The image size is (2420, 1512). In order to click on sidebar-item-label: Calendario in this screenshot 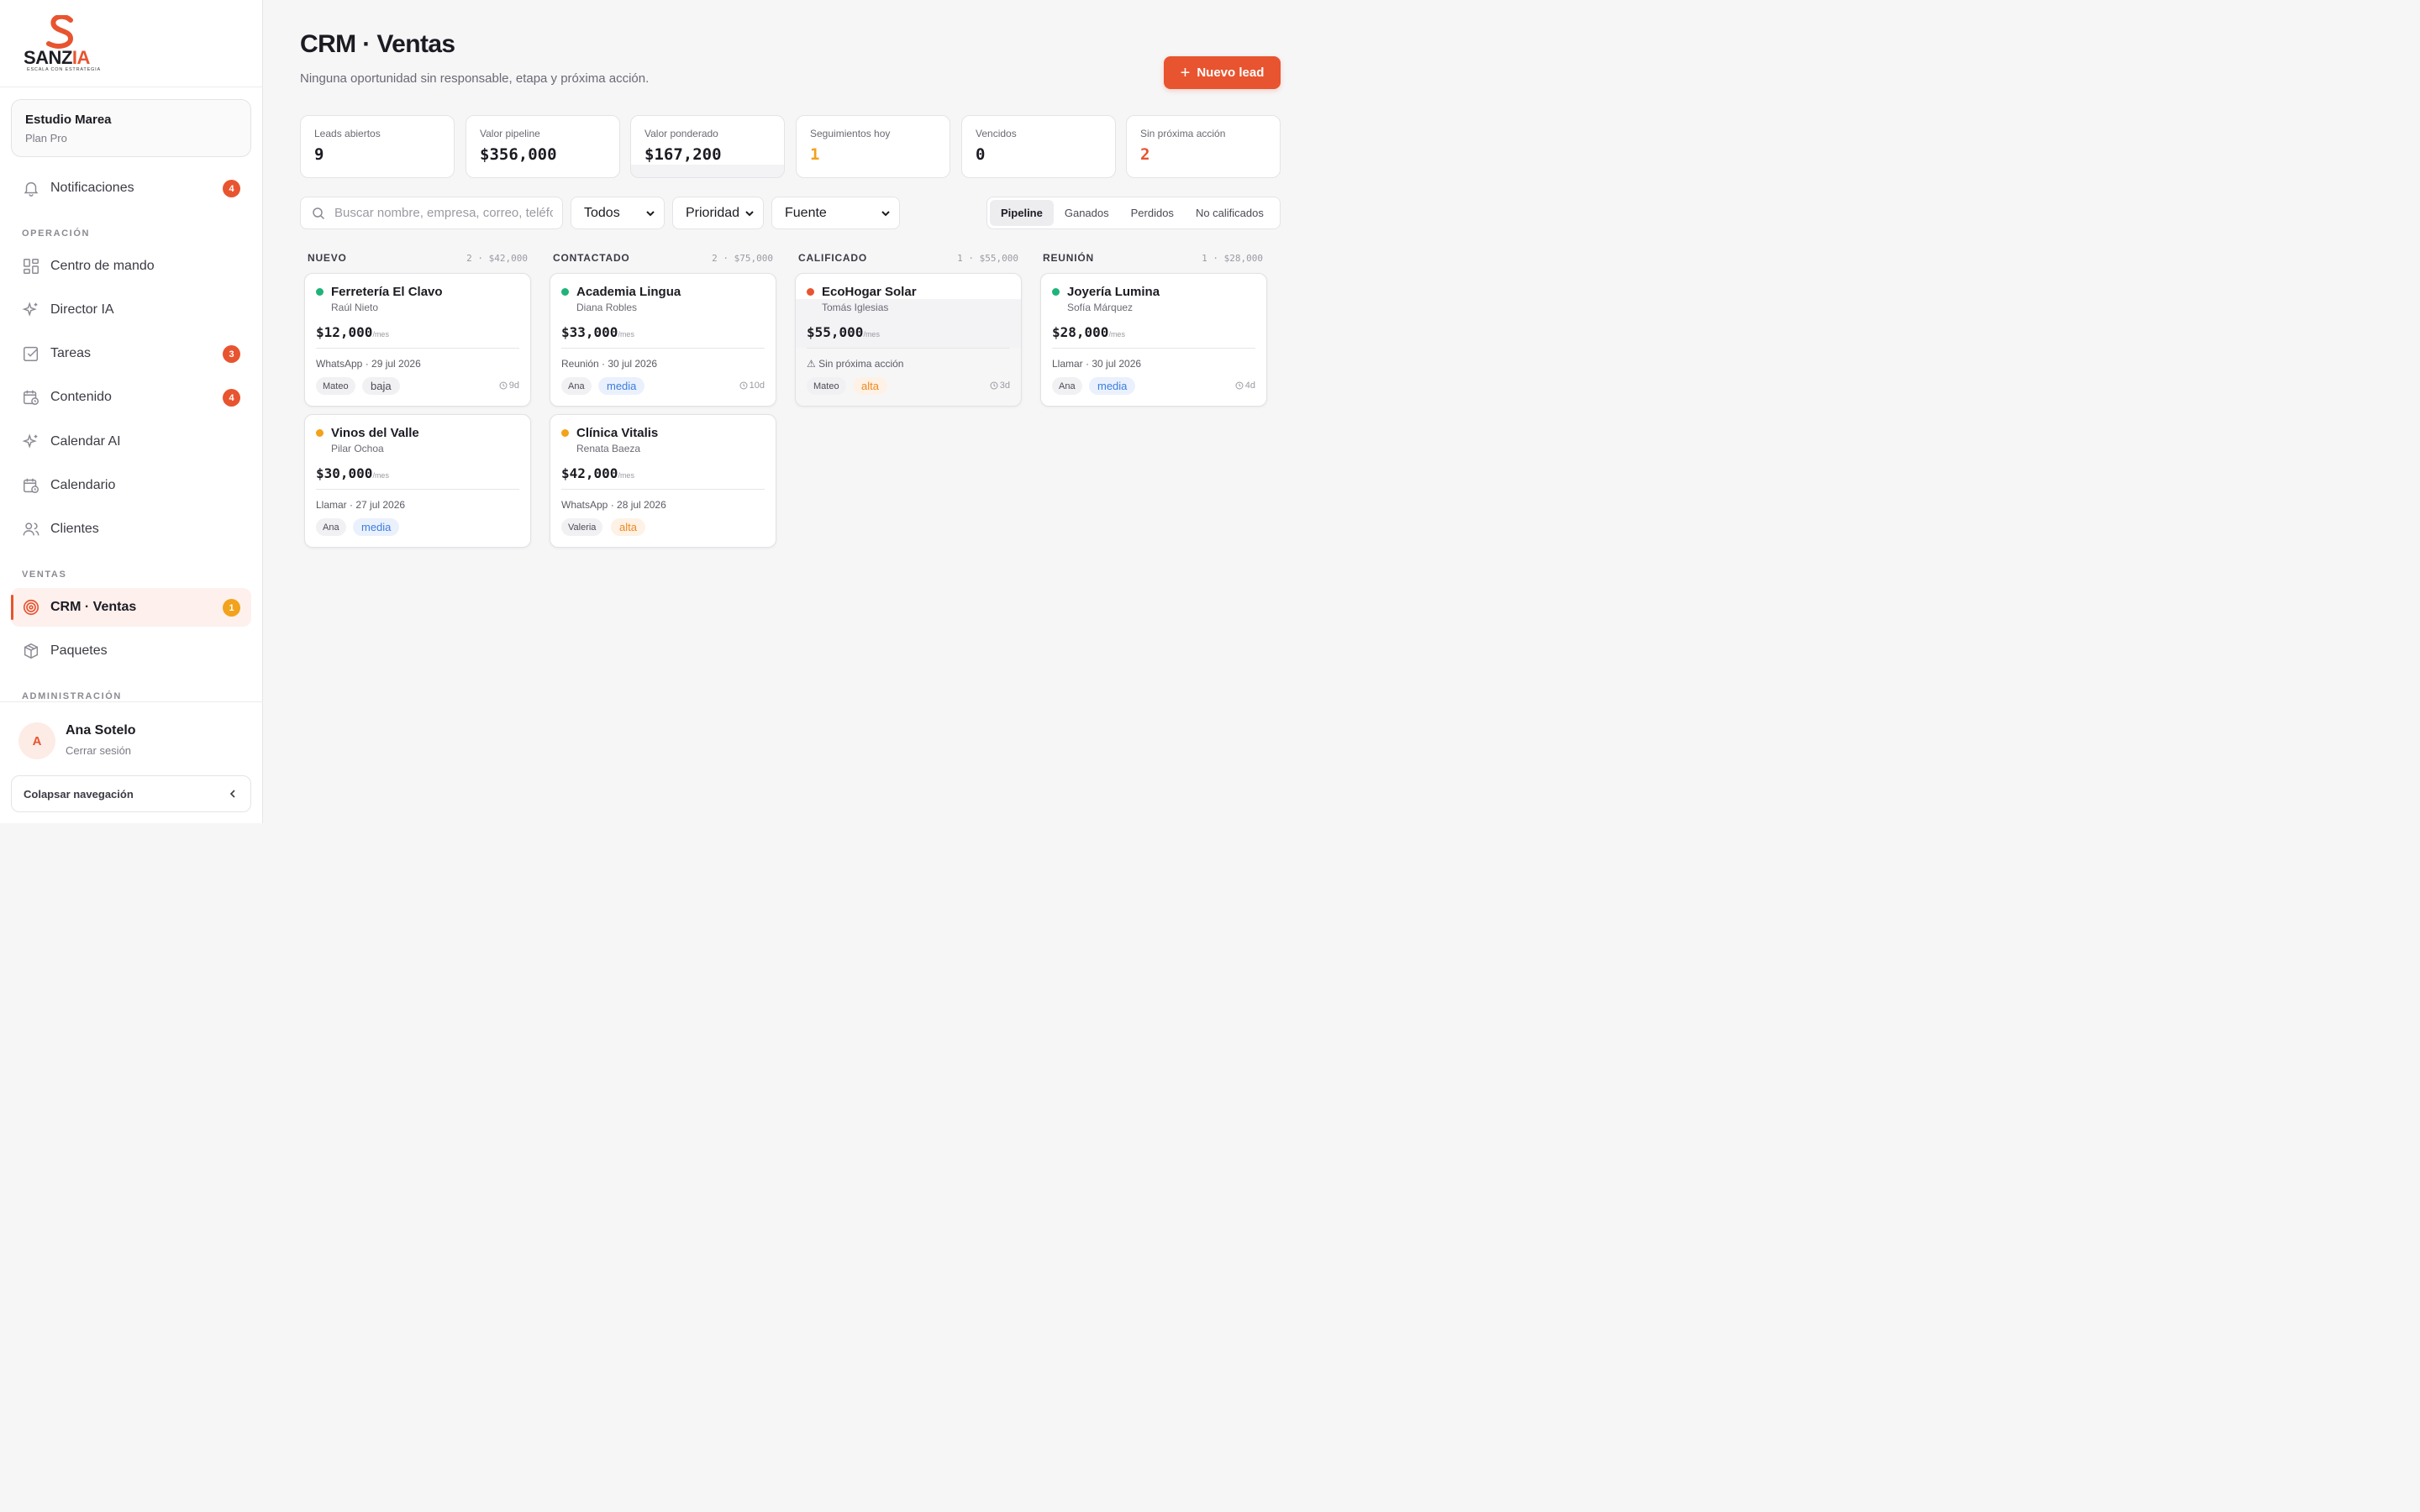, I will do `click(83, 485)`.